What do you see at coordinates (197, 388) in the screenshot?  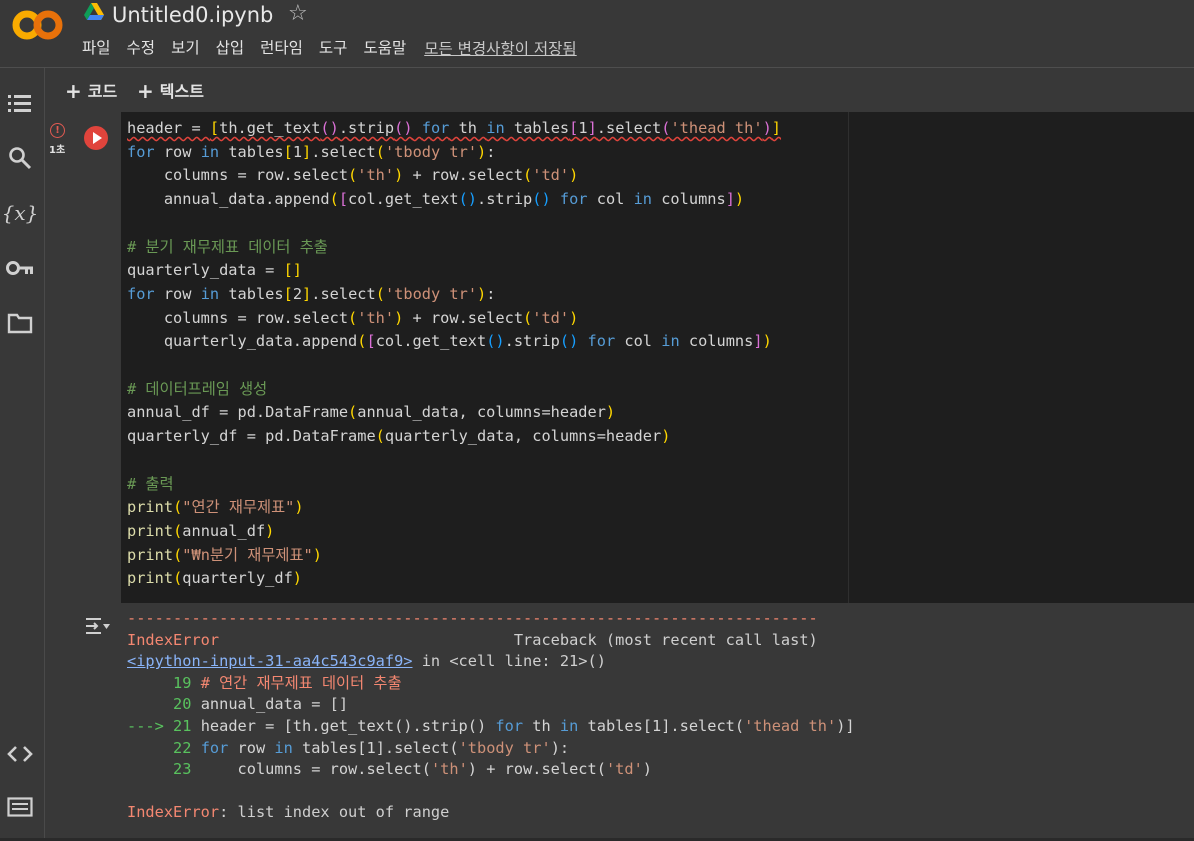 I see `code-comment: # 데이터프레임 생성` at bounding box center [197, 388].